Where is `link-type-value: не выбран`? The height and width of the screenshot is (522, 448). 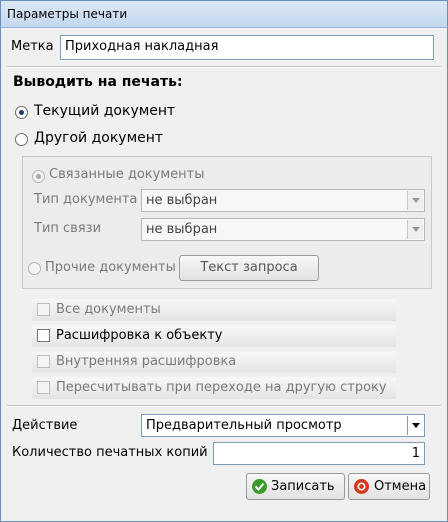
link-type-value: не выбран is located at coordinates (182, 229).